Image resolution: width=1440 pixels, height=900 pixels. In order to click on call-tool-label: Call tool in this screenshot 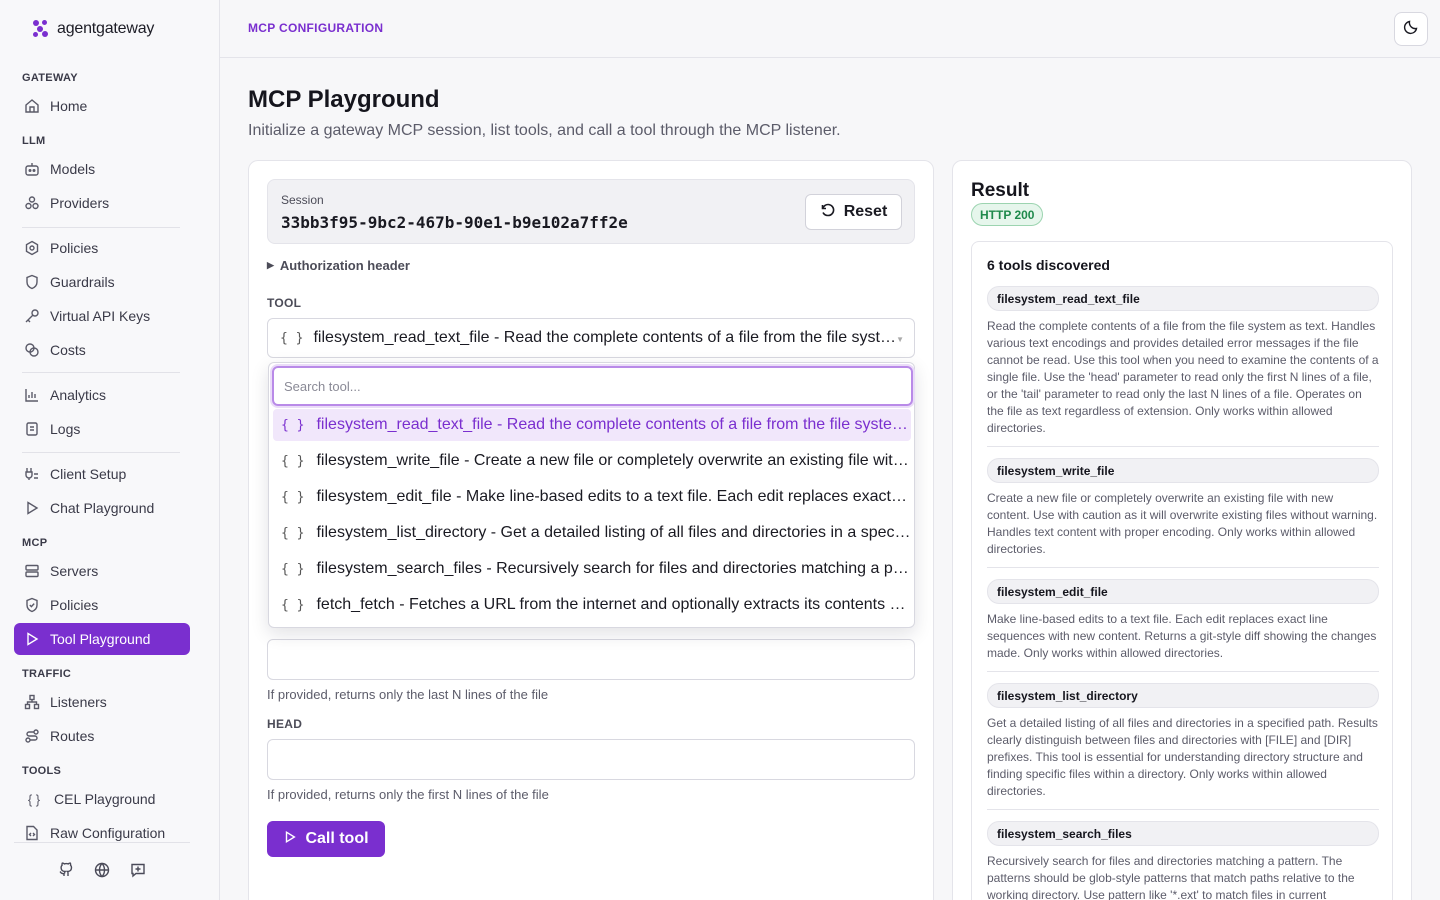, I will do `click(337, 838)`.